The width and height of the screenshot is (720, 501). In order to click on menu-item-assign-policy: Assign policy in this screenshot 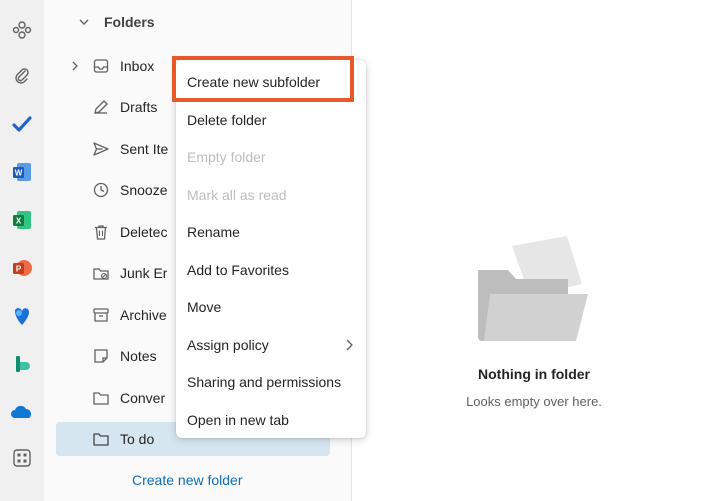, I will do `click(271, 345)`.